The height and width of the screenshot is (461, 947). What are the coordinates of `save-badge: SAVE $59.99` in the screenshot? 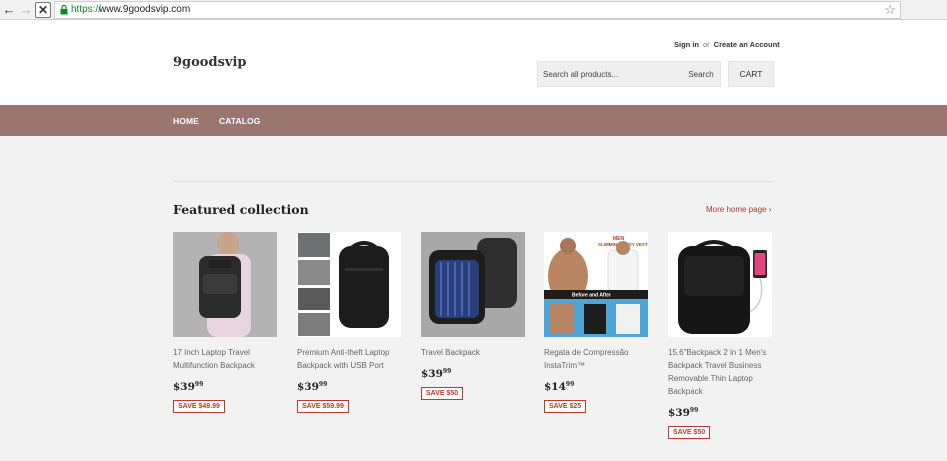 It's located at (323, 406).